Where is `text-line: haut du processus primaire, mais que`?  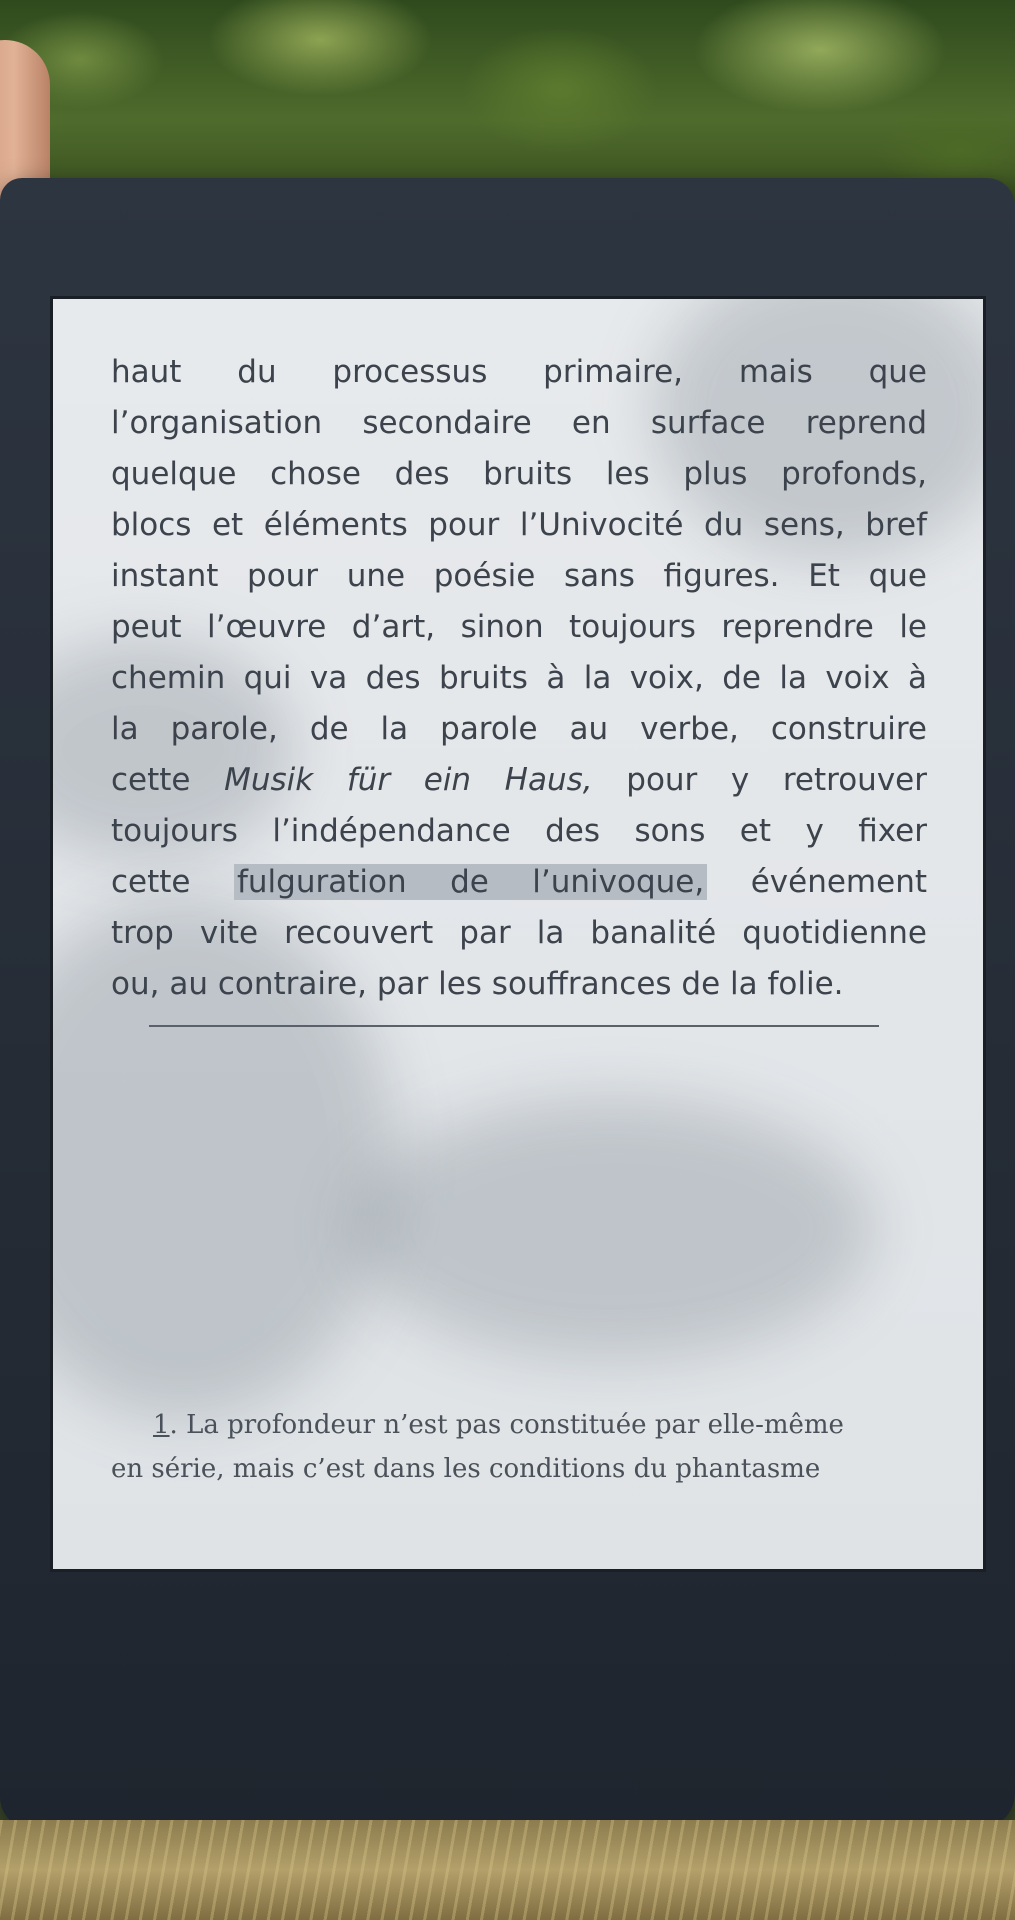 text-line: haut du processus primaire, mais que is located at coordinates (519, 372).